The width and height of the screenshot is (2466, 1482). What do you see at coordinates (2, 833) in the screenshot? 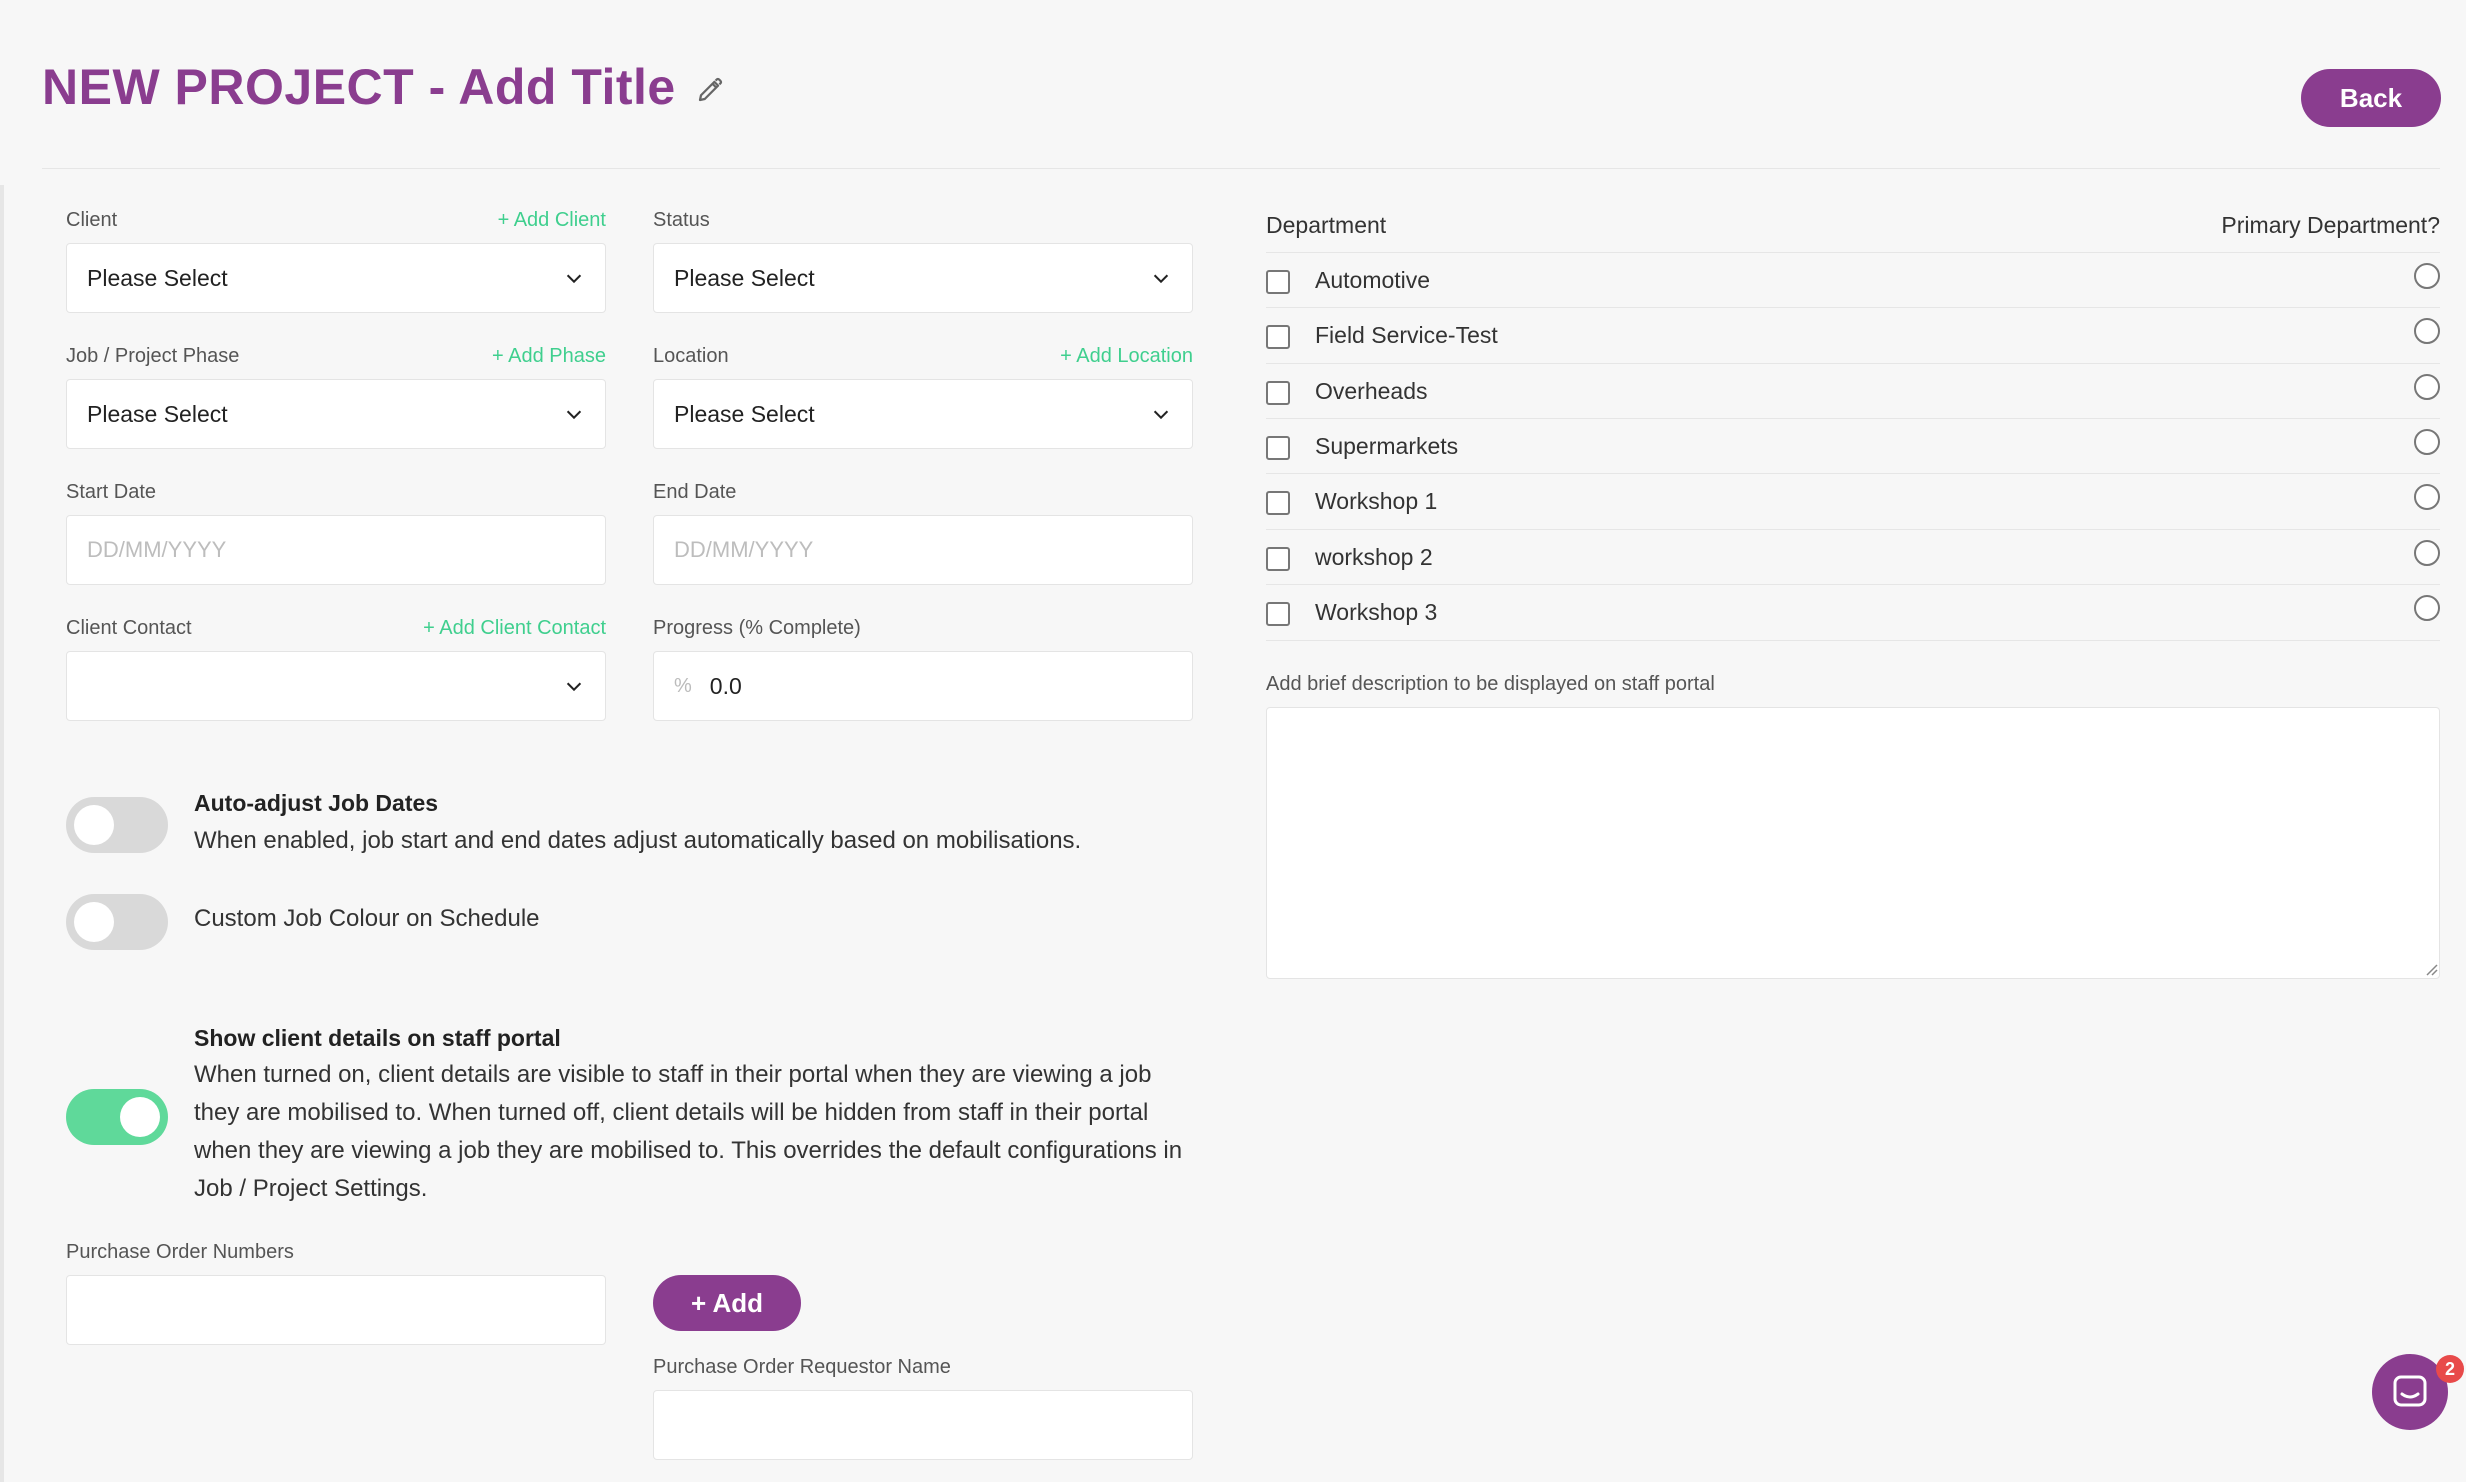
I see `left-edge` at bounding box center [2, 833].